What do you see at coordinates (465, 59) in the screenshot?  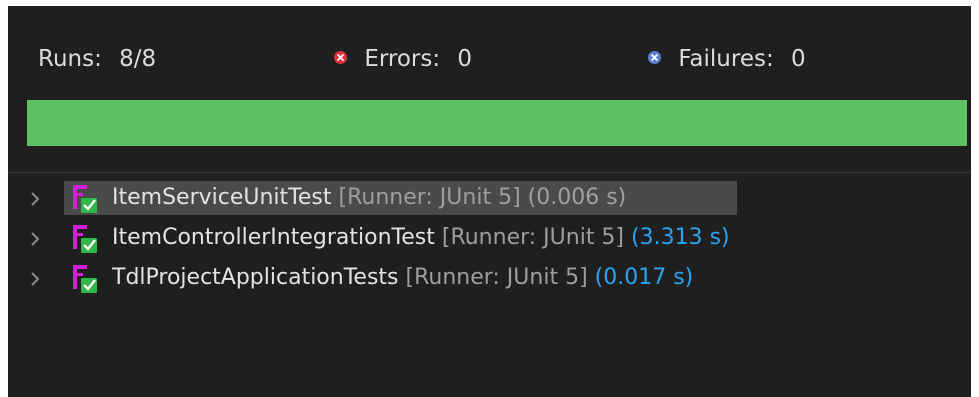 I see `errors-value: 0` at bounding box center [465, 59].